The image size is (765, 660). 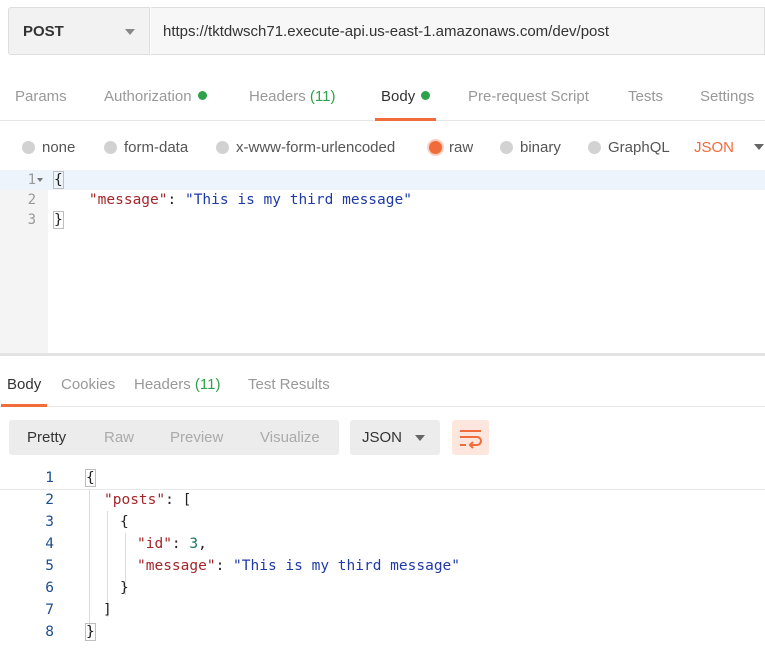 What do you see at coordinates (24, 384) in the screenshot?
I see `response-tab-body-label: Body` at bounding box center [24, 384].